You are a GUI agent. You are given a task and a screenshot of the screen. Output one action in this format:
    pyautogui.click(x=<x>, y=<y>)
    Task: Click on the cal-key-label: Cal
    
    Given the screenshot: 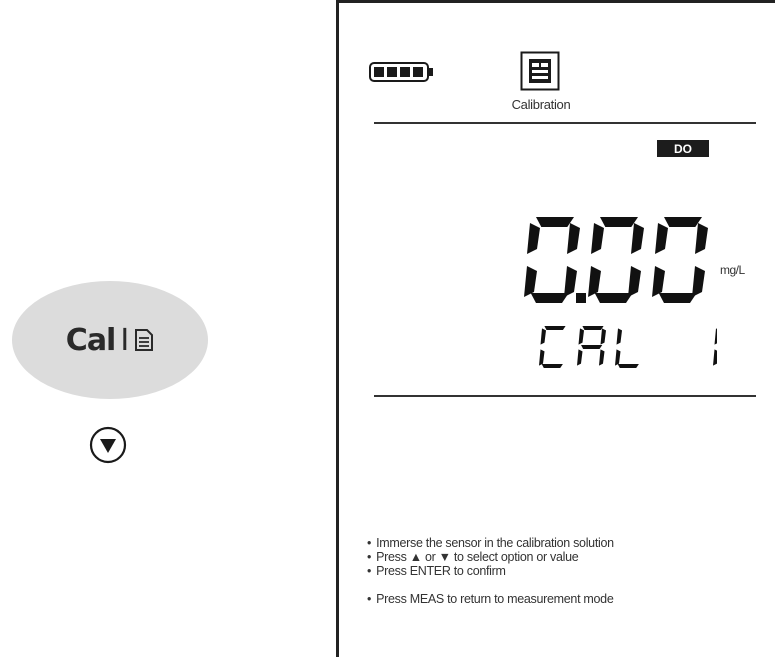 What is the action you would take?
    pyautogui.click(x=91, y=340)
    